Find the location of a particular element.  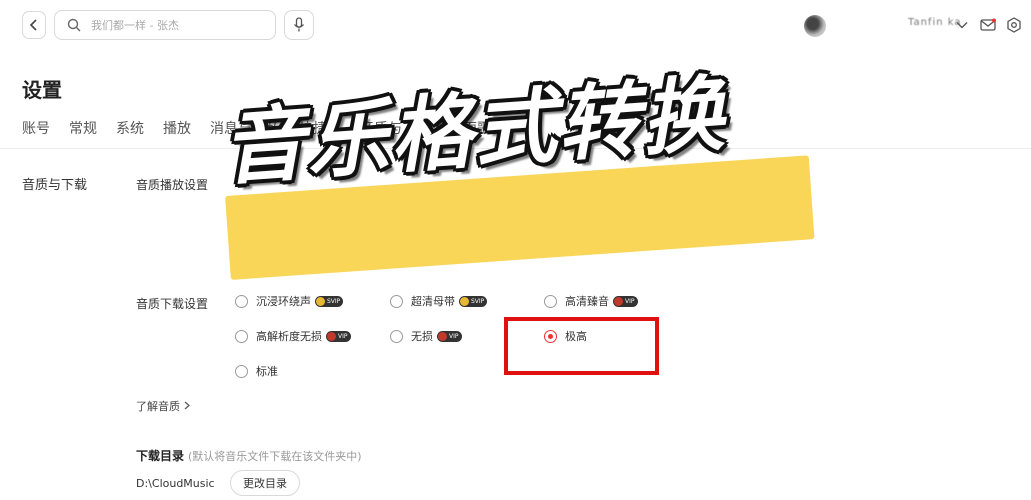

search-input is located at coordinates (176, 25).